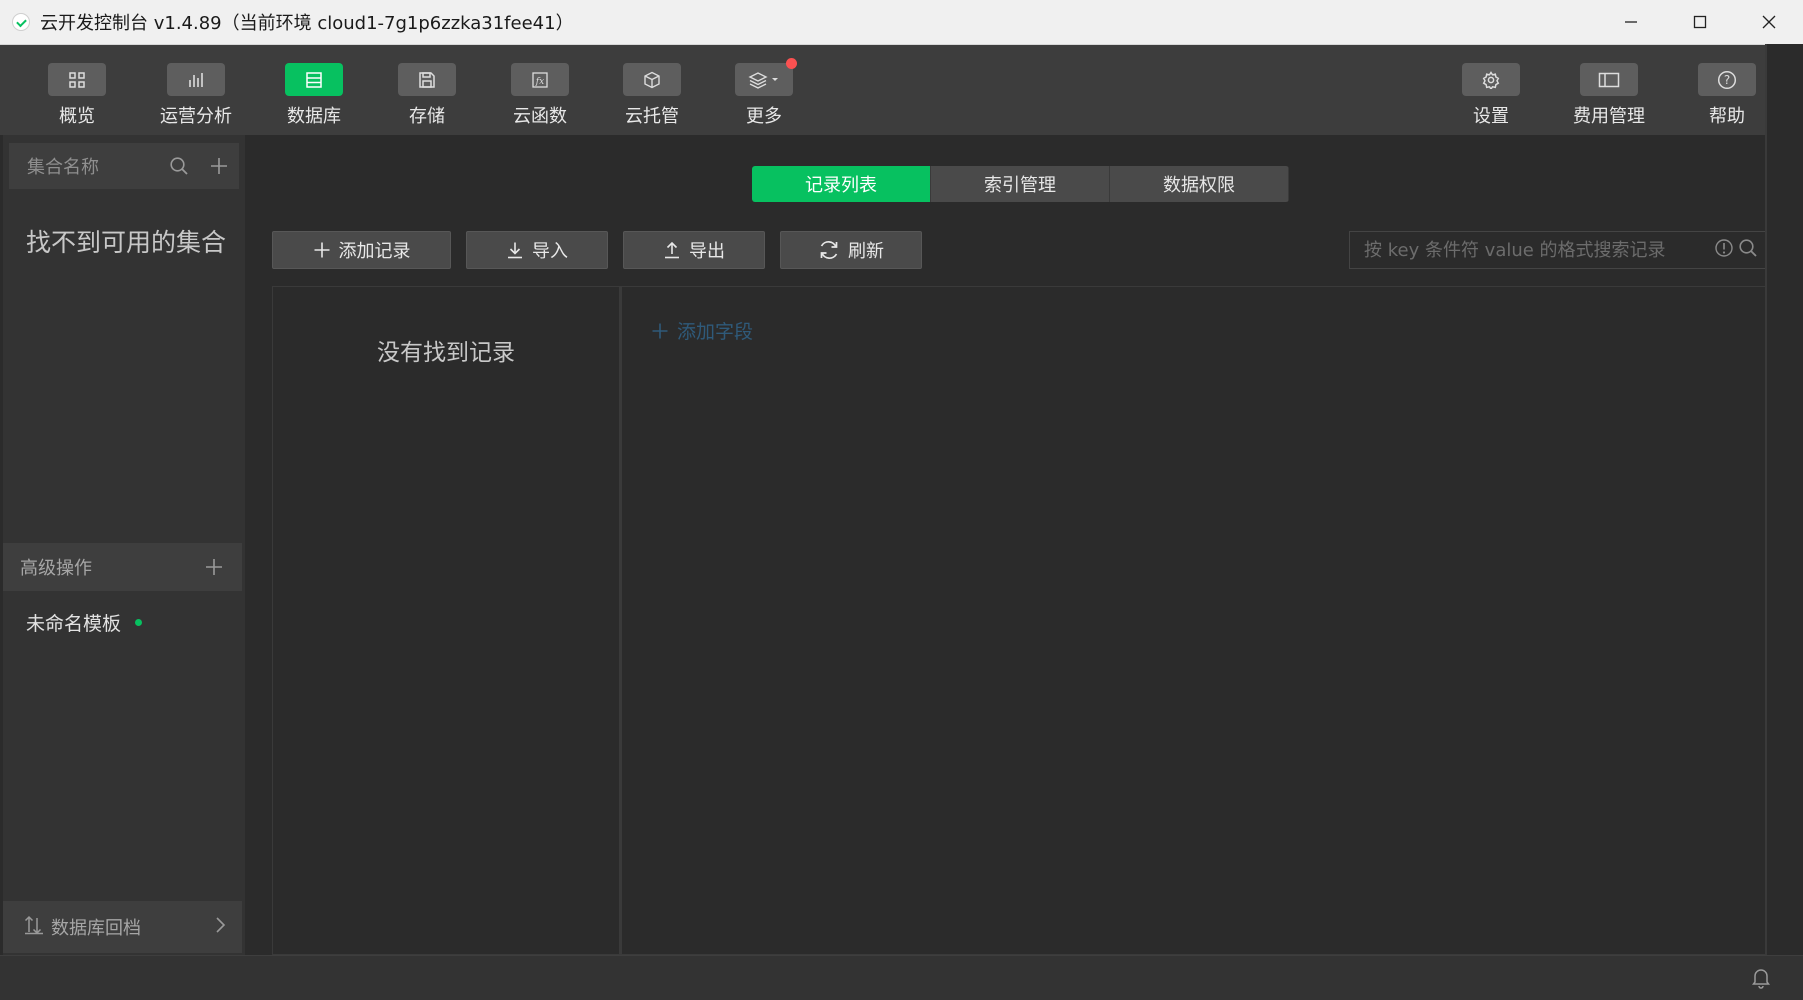 This screenshot has height=1000, width=1803. What do you see at coordinates (1199, 184) in the screenshot?
I see `tab-data-permissions: 数据权限` at bounding box center [1199, 184].